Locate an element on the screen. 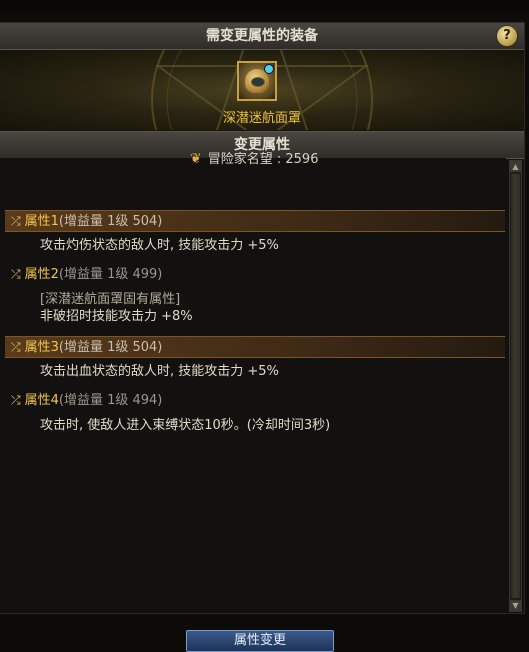  scroll-thumb is located at coordinates (515, 386).